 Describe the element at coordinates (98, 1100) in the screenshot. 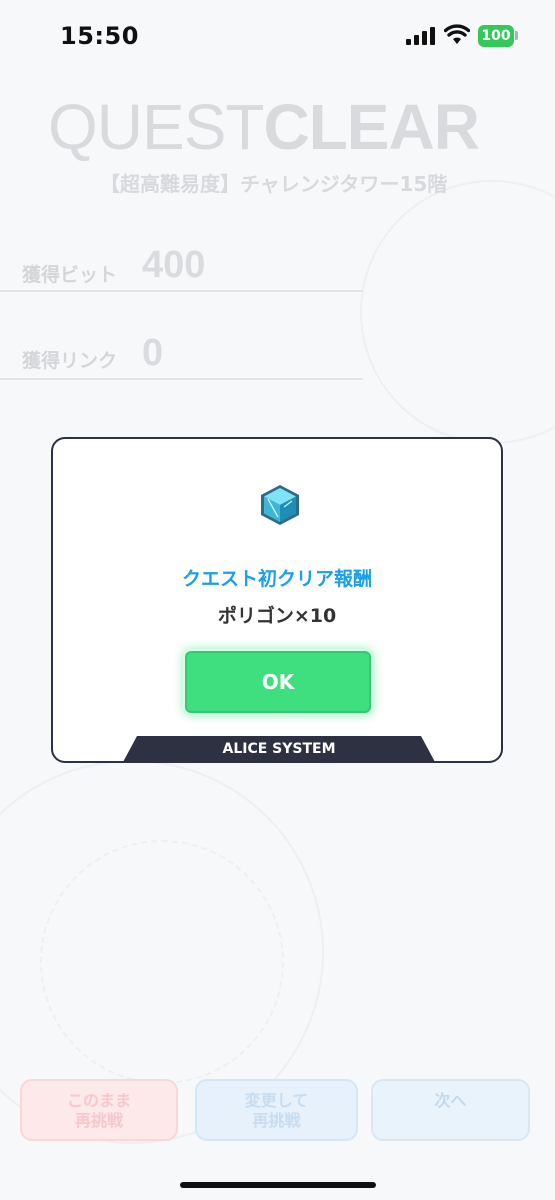

I see `retry-same-line1: このまま` at that location.